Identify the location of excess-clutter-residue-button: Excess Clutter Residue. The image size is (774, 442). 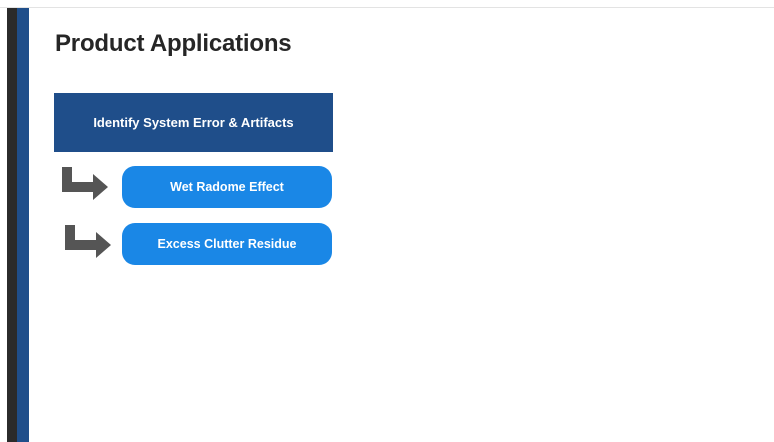
(227, 244).